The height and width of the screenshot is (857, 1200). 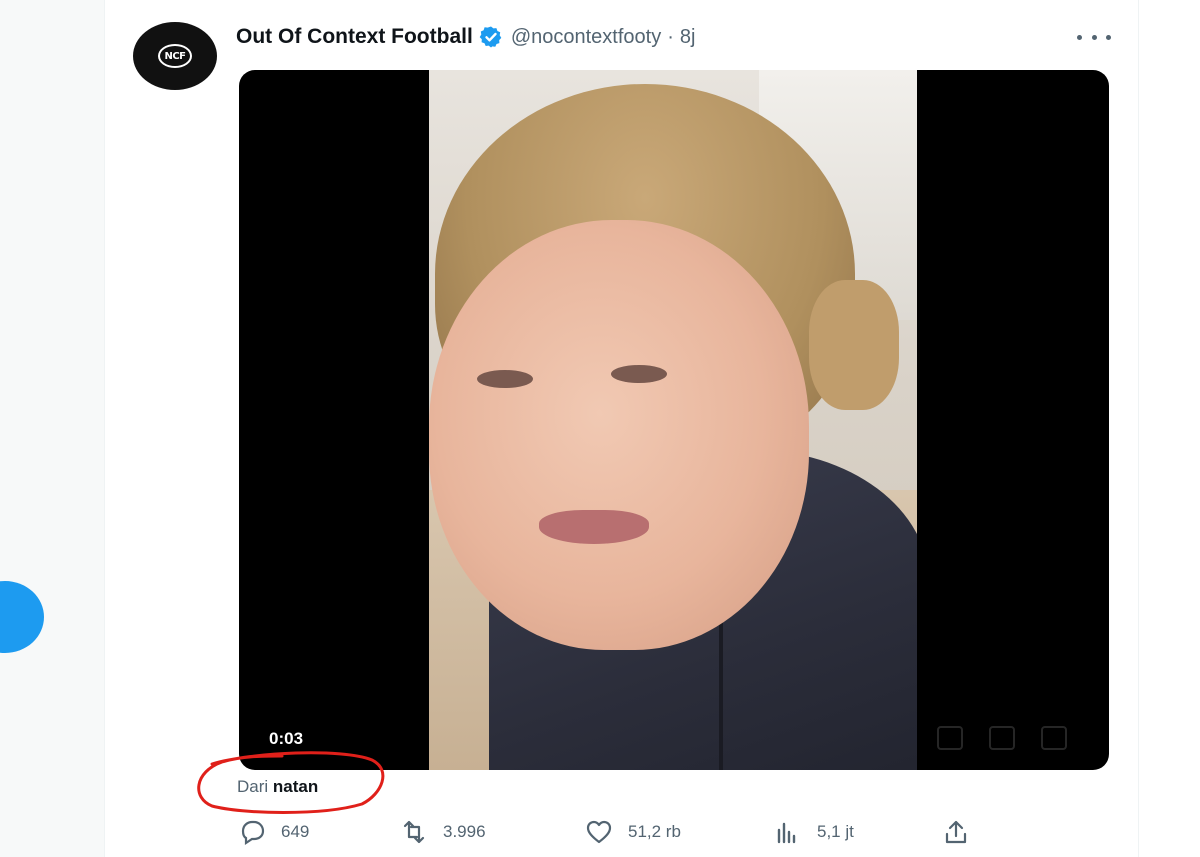 I want to click on tweet-time: 8j, so click(x=688, y=37).